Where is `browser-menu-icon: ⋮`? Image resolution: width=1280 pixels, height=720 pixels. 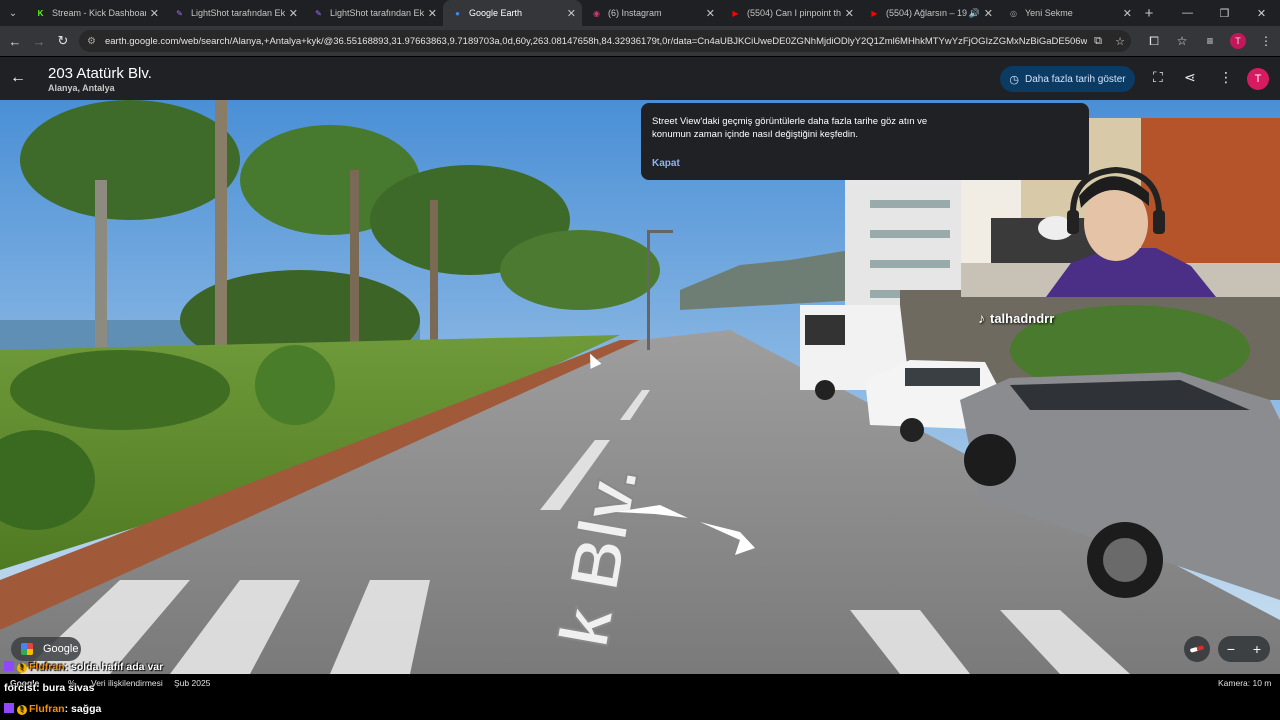 browser-menu-icon: ⋮ is located at coordinates (1266, 41).